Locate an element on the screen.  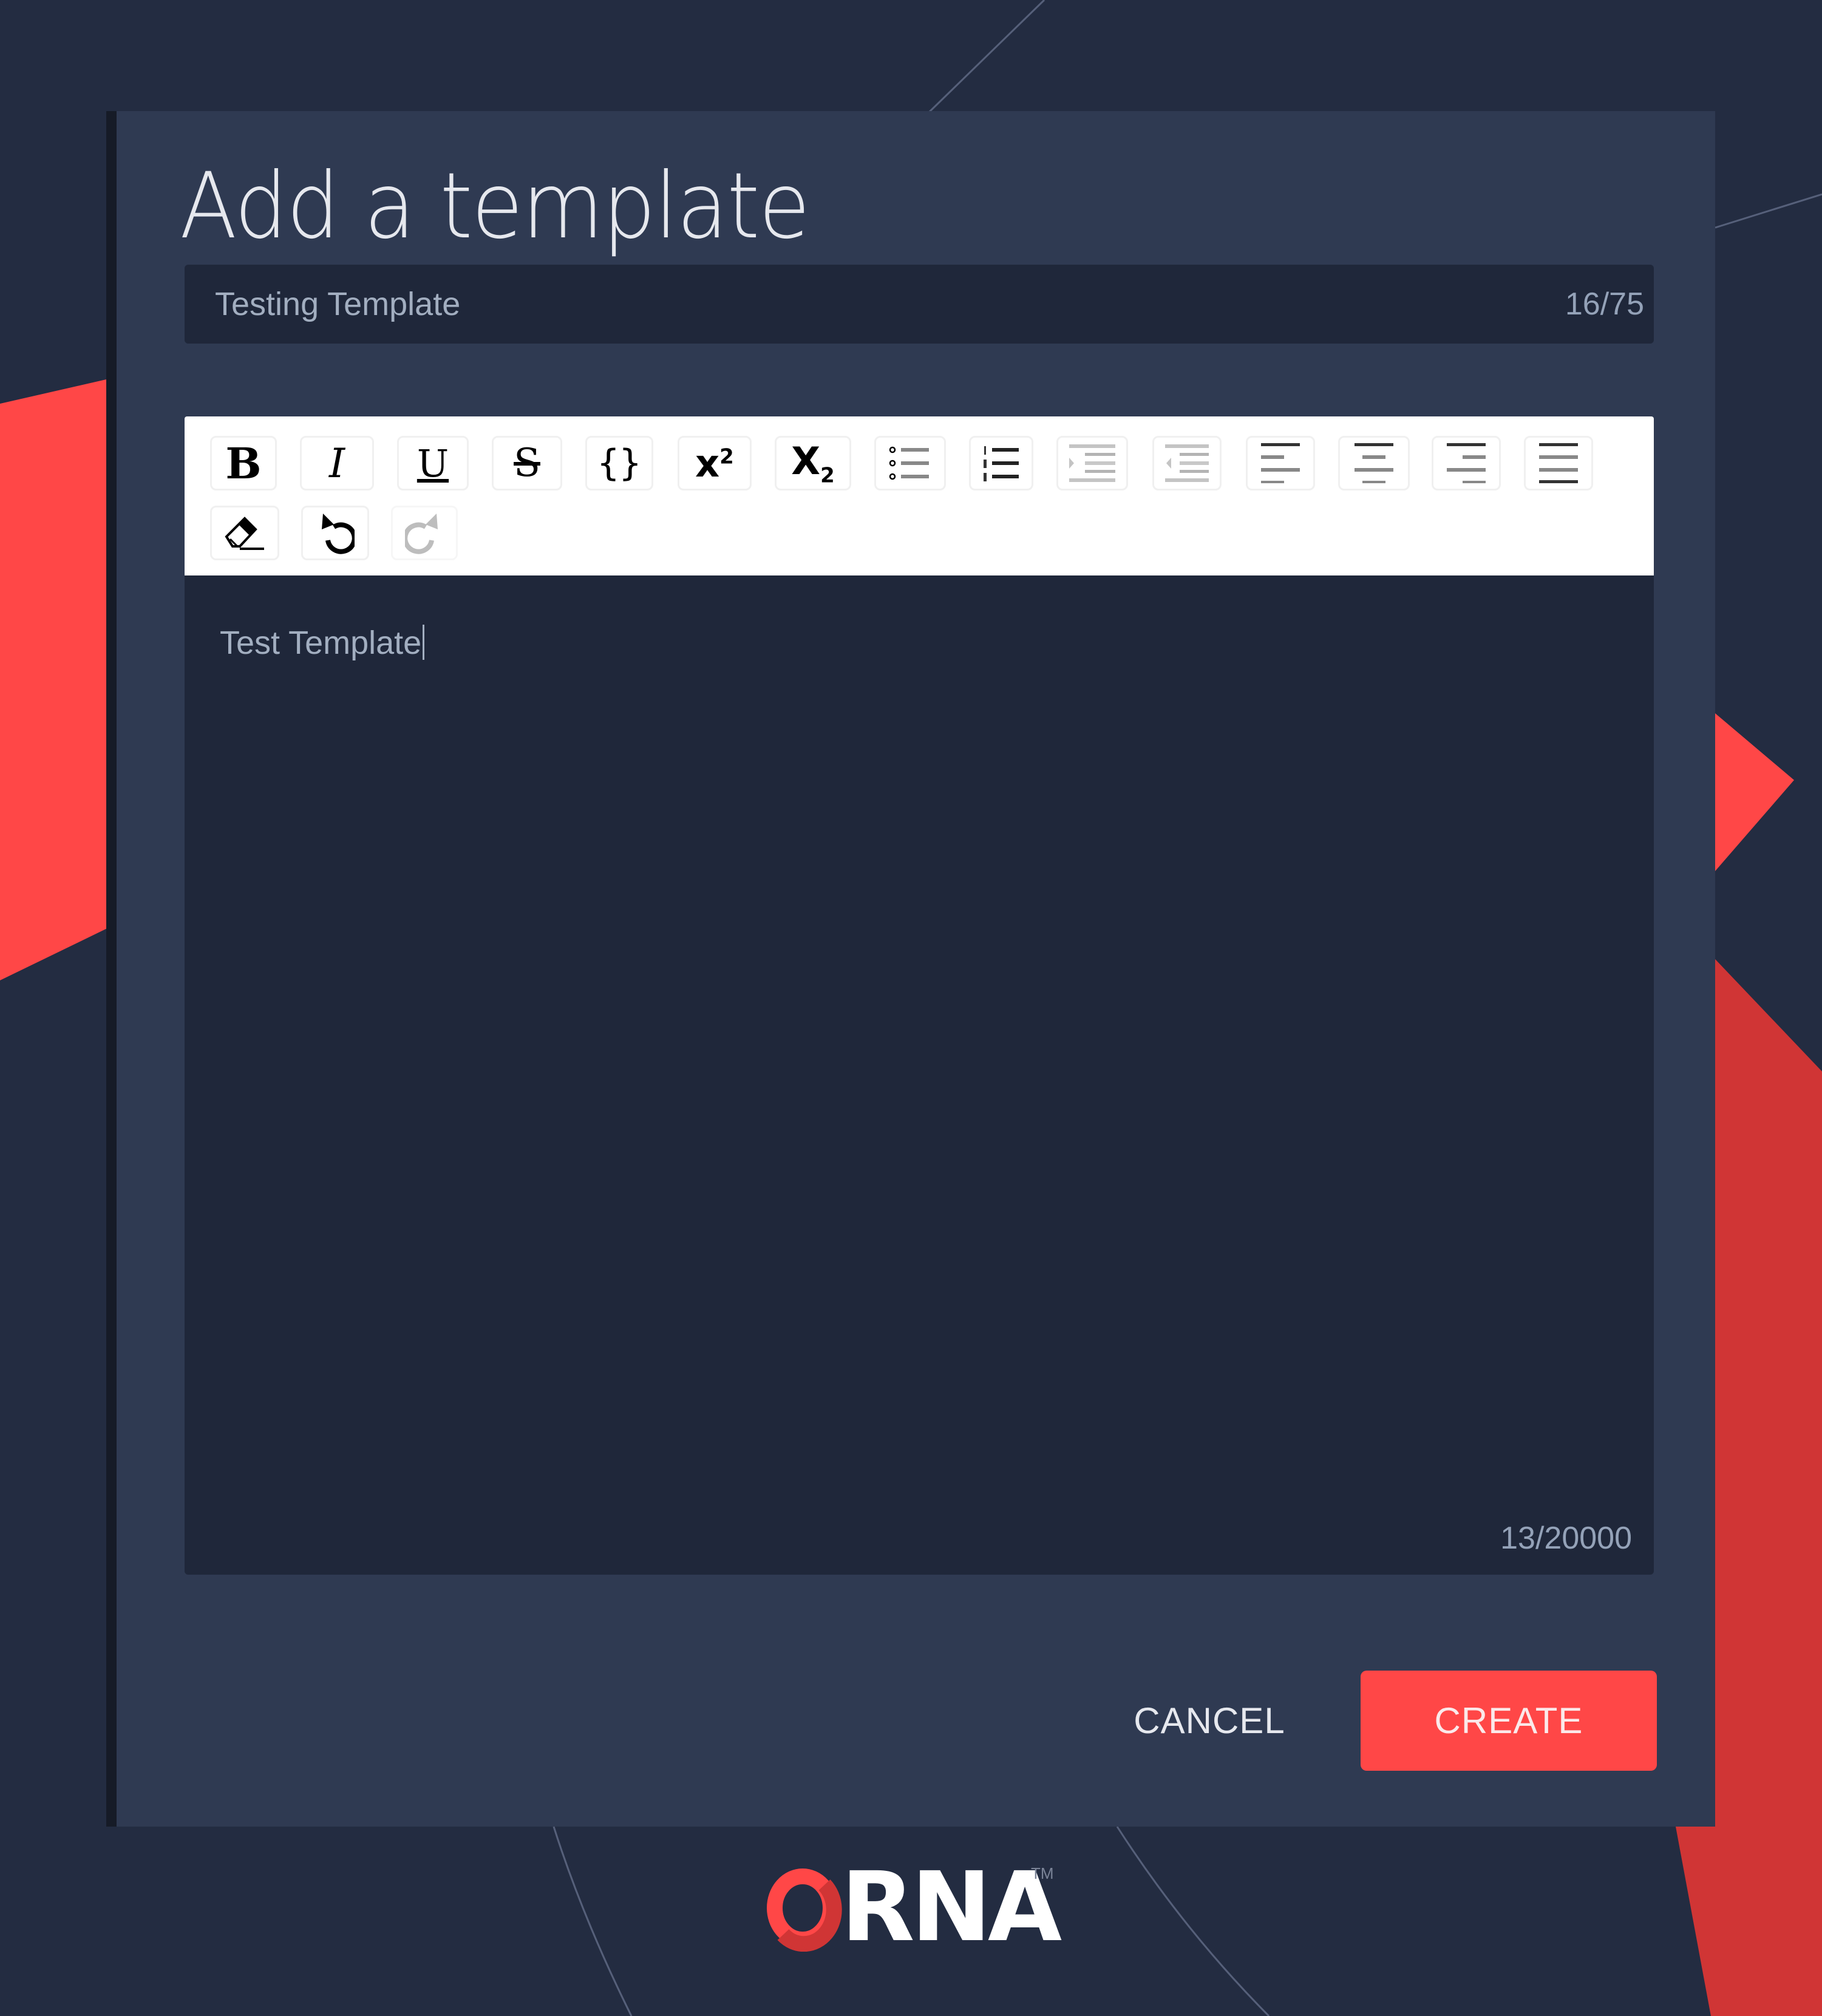
undo-button is located at coordinates (335, 533).